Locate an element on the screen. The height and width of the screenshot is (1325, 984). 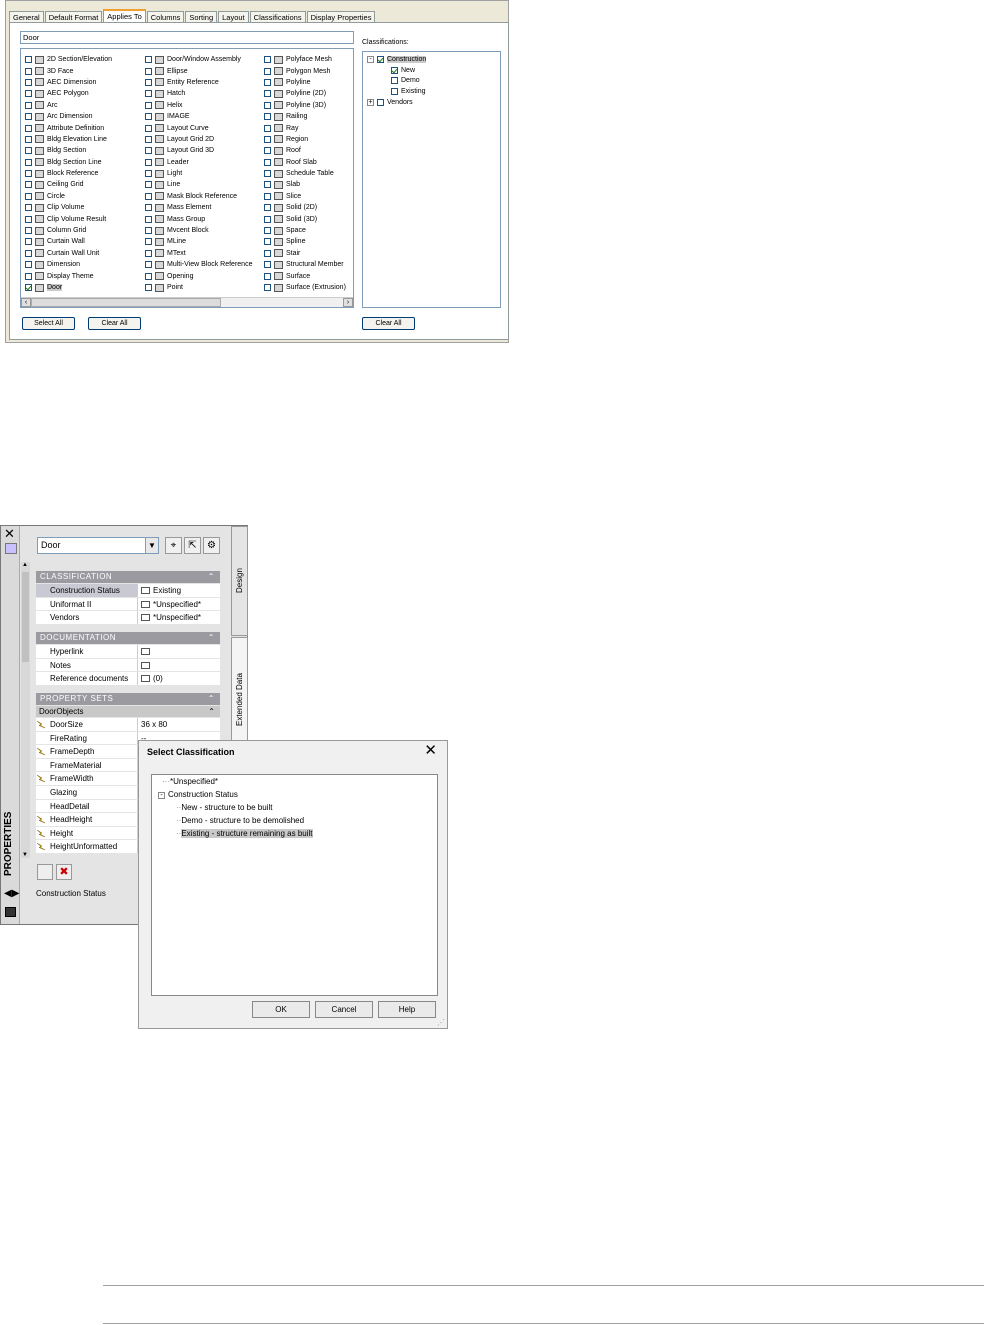
object-type-item: MLine is located at coordinates (198, 241).